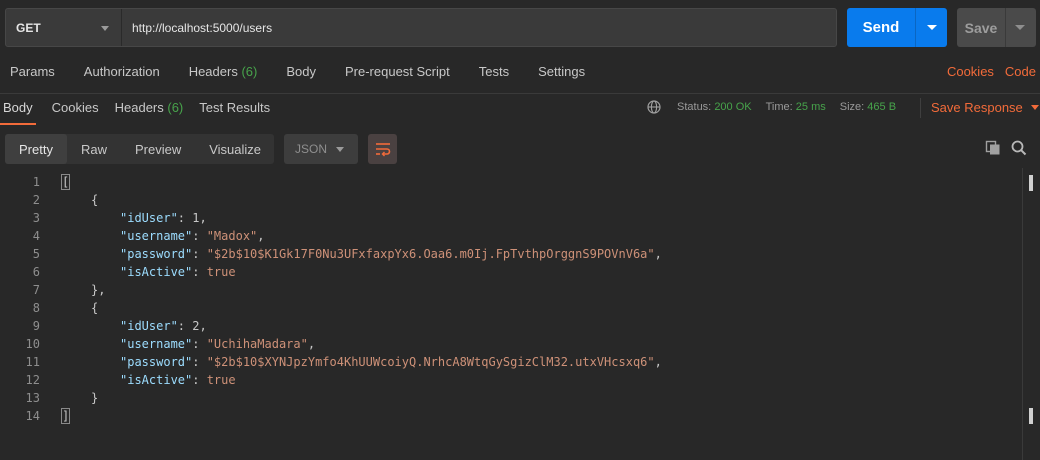 The image size is (1040, 460). Describe the element at coordinates (1019, 148) in the screenshot. I see `search-icon` at that location.